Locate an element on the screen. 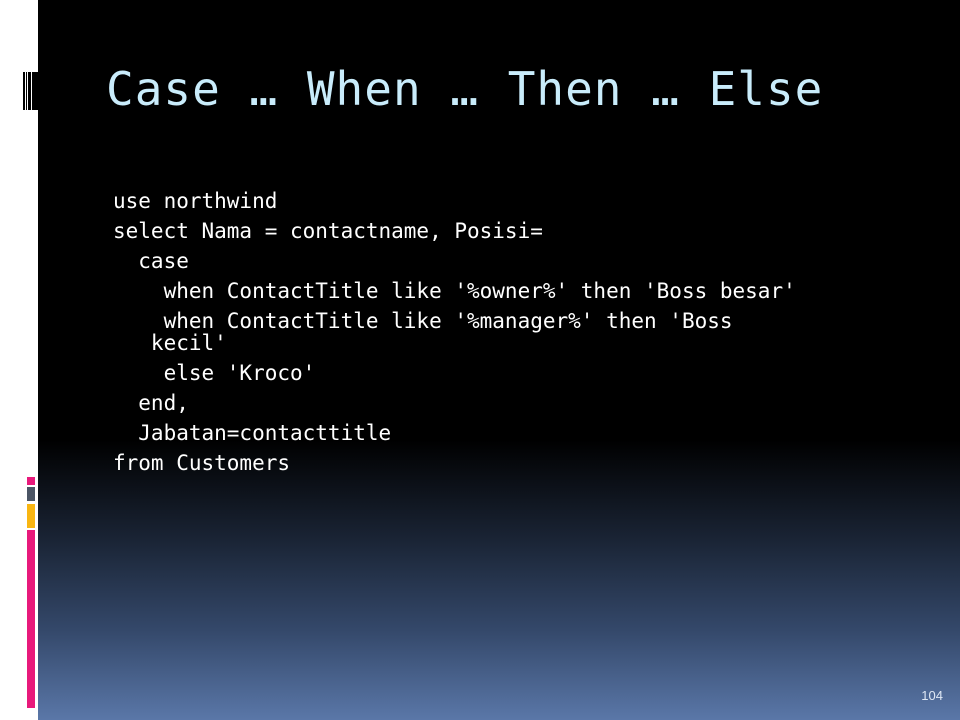  code-line: from Customers is located at coordinates (202, 463).